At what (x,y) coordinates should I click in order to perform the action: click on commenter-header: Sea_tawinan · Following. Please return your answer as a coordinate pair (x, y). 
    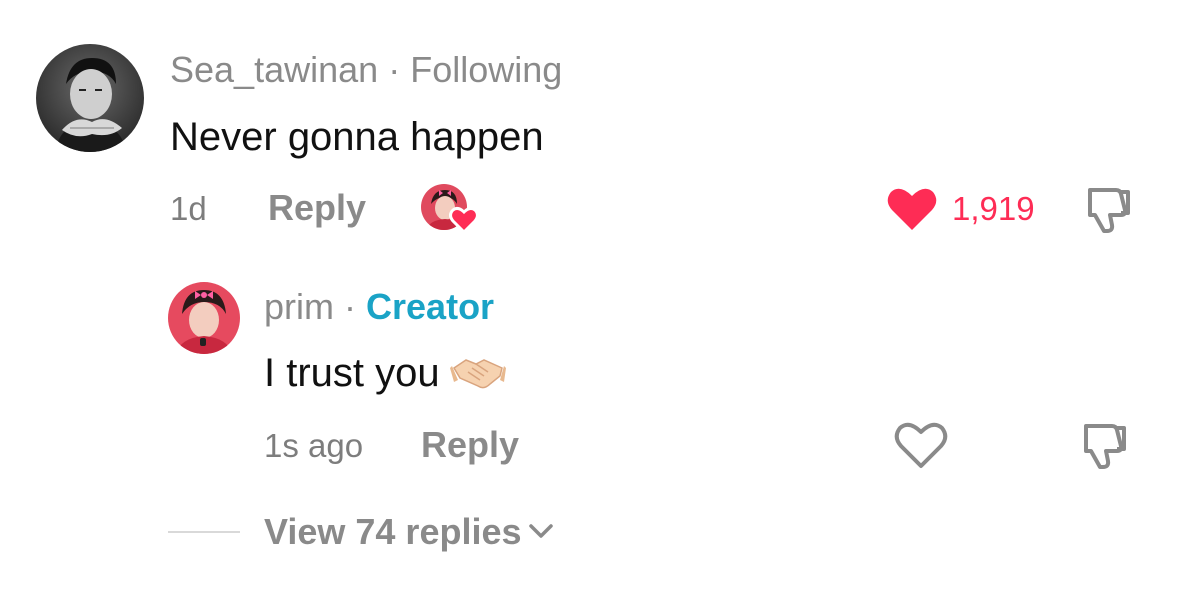
    Looking at the image, I should click on (366, 70).